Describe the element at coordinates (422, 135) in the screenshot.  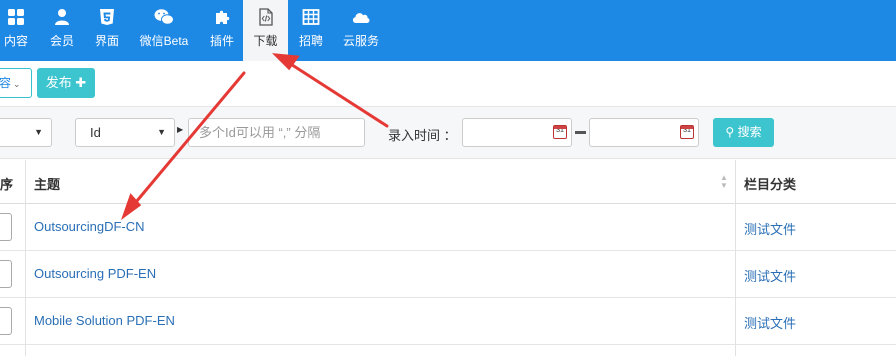
I see `date-label: 录入时间 ：` at that location.